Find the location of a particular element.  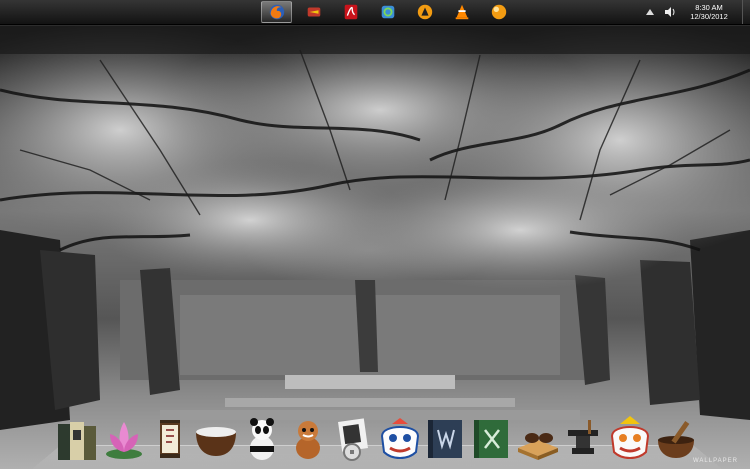

firefox-icon is located at coordinates (276, 12).